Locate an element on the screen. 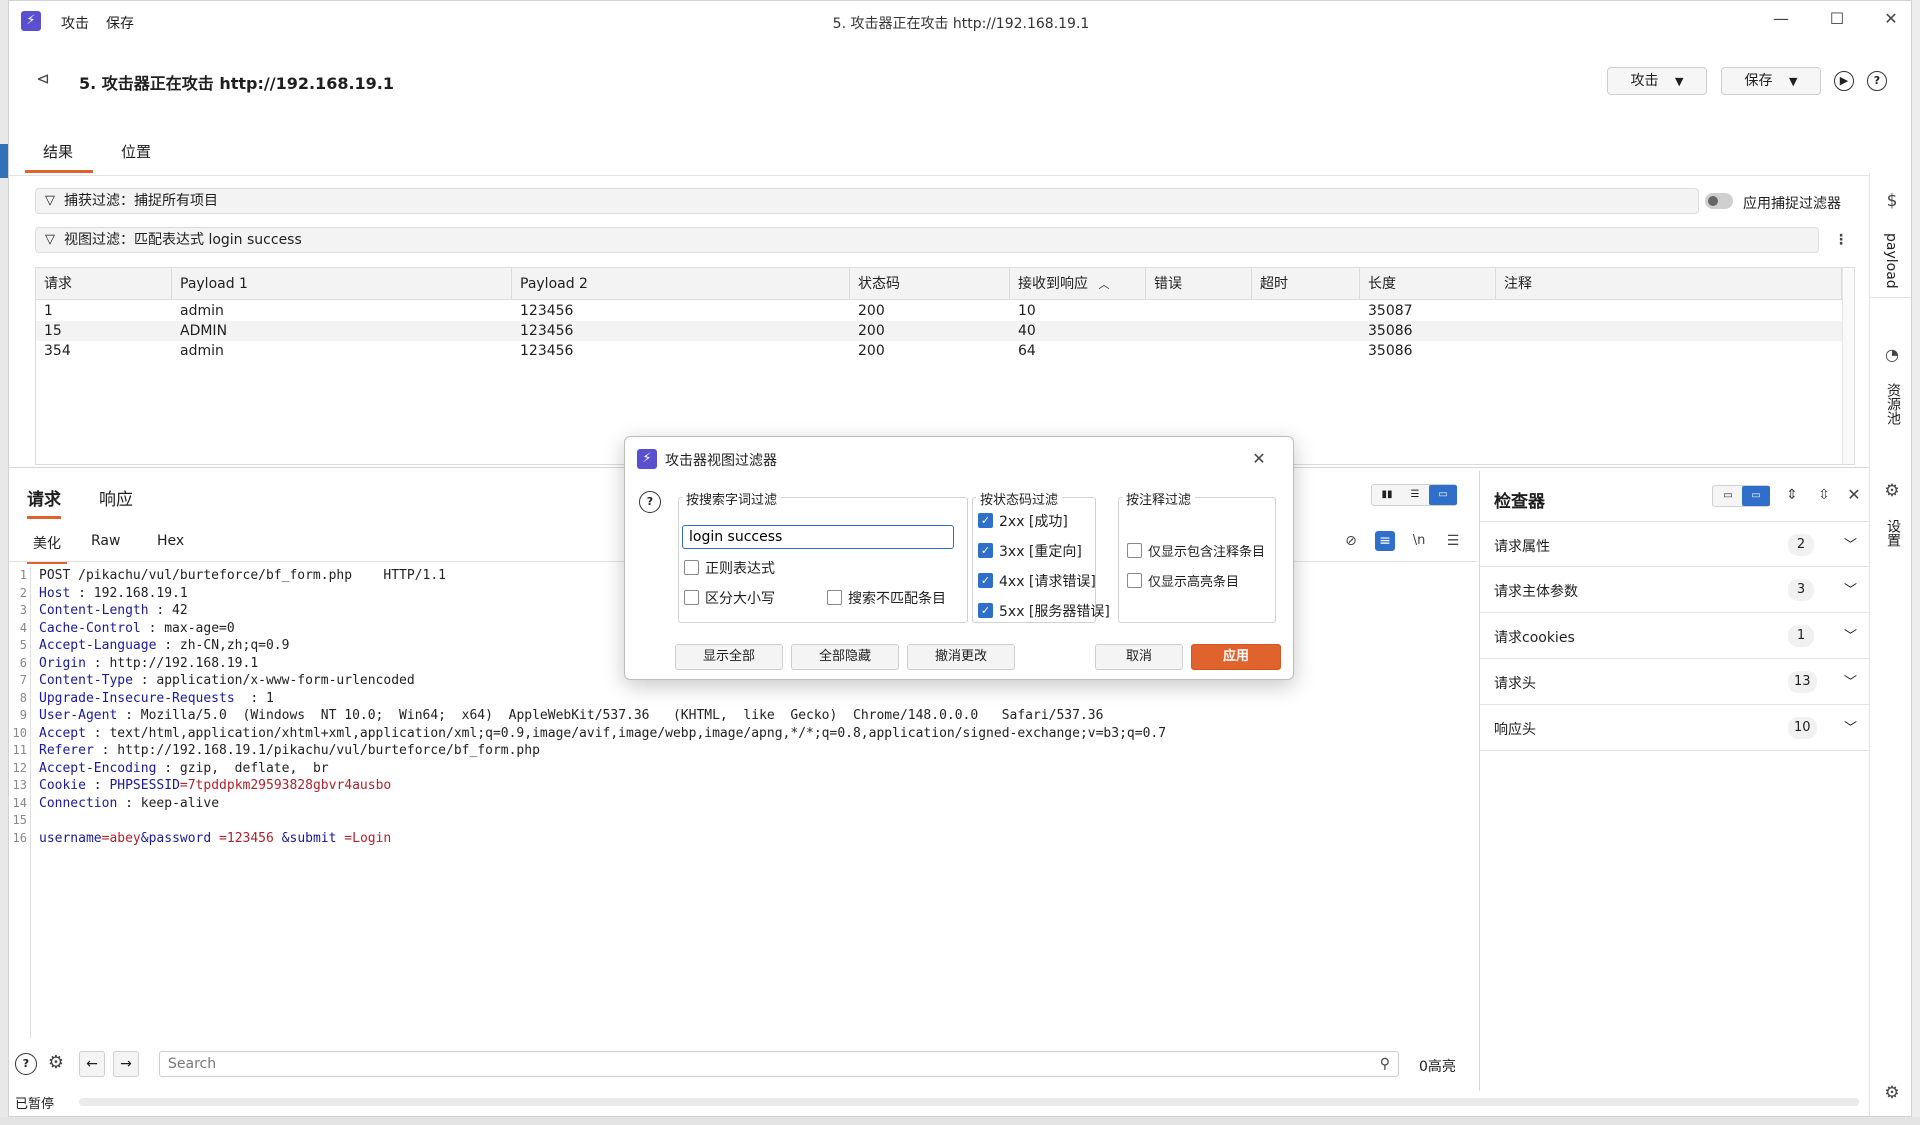  inspector-row-body-params: 请求主体参数 3 ﹀ is located at coordinates (1675, 590).